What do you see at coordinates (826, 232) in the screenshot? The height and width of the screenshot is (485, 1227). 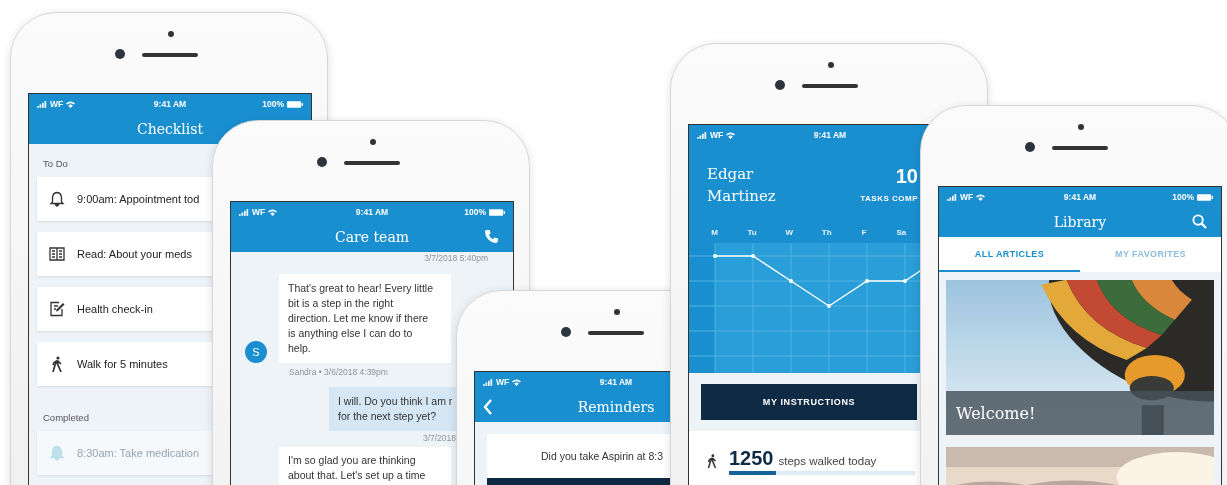 I see `day-label: Th` at bounding box center [826, 232].